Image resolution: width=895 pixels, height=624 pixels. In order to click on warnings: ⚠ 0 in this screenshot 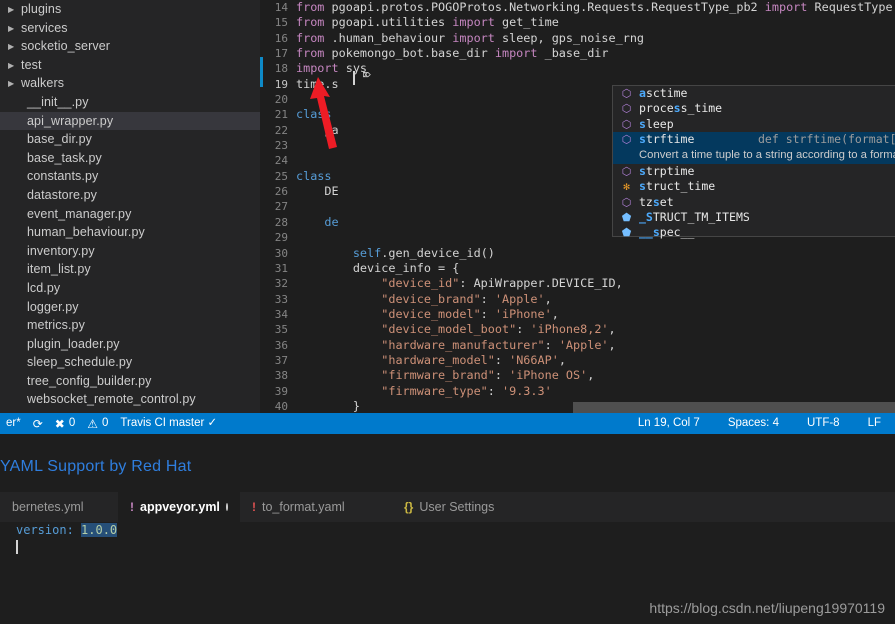, I will do `click(97, 423)`.